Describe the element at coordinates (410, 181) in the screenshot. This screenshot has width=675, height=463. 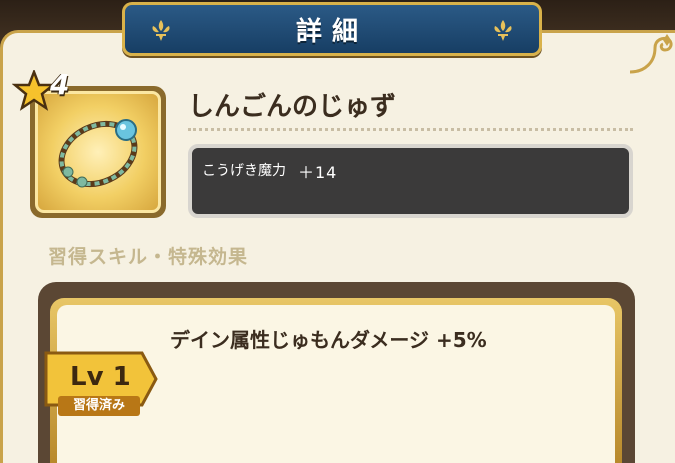
I see `stat-box: こうげき魔力 ＋14` at that location.